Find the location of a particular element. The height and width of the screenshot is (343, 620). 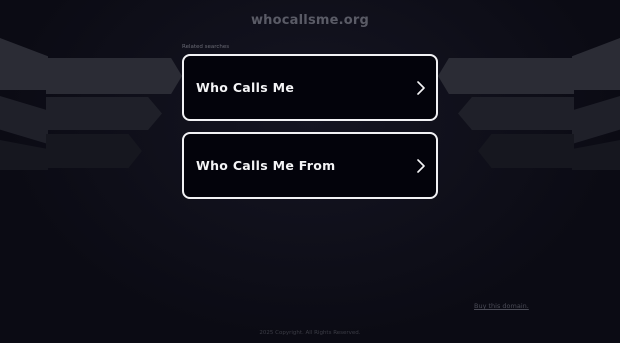

search-link-label: Who Calls Me is located at coordinates (245, 87).